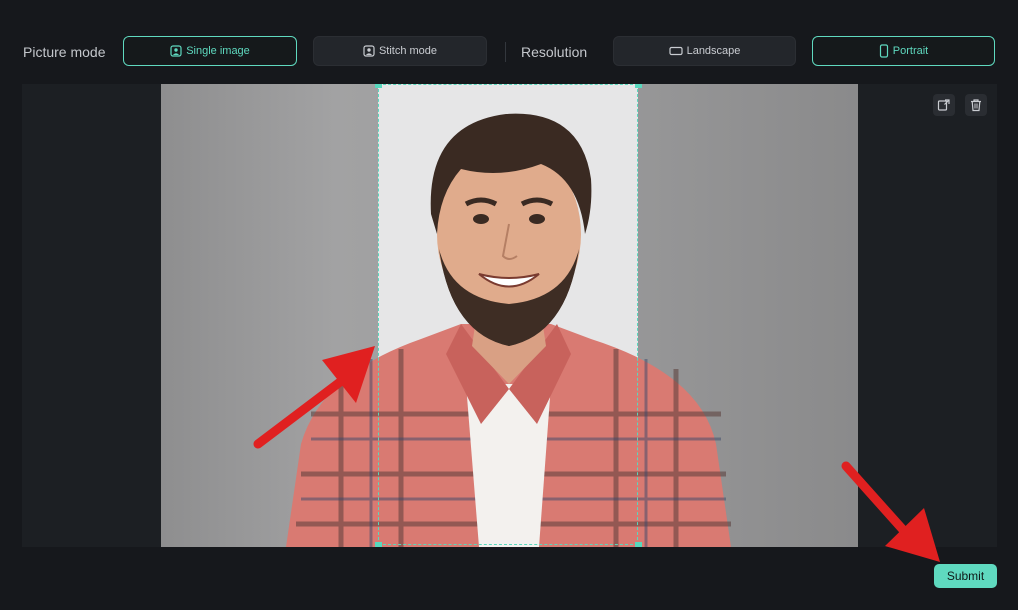  What do you see at coordinates (713, 51) in the screenshot?
I see `landscape-label: Landscape` at bounding box center [713, 51].